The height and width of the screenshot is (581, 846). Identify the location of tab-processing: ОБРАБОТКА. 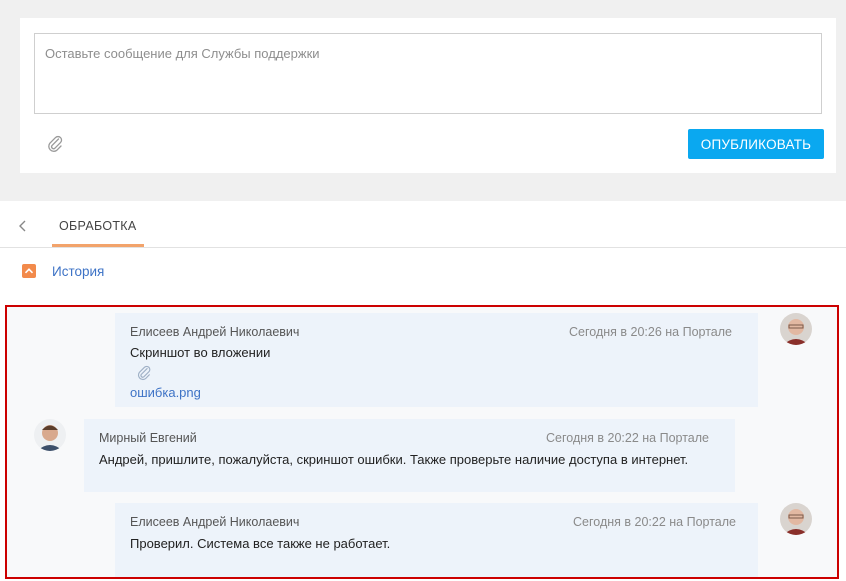
(98, 233).